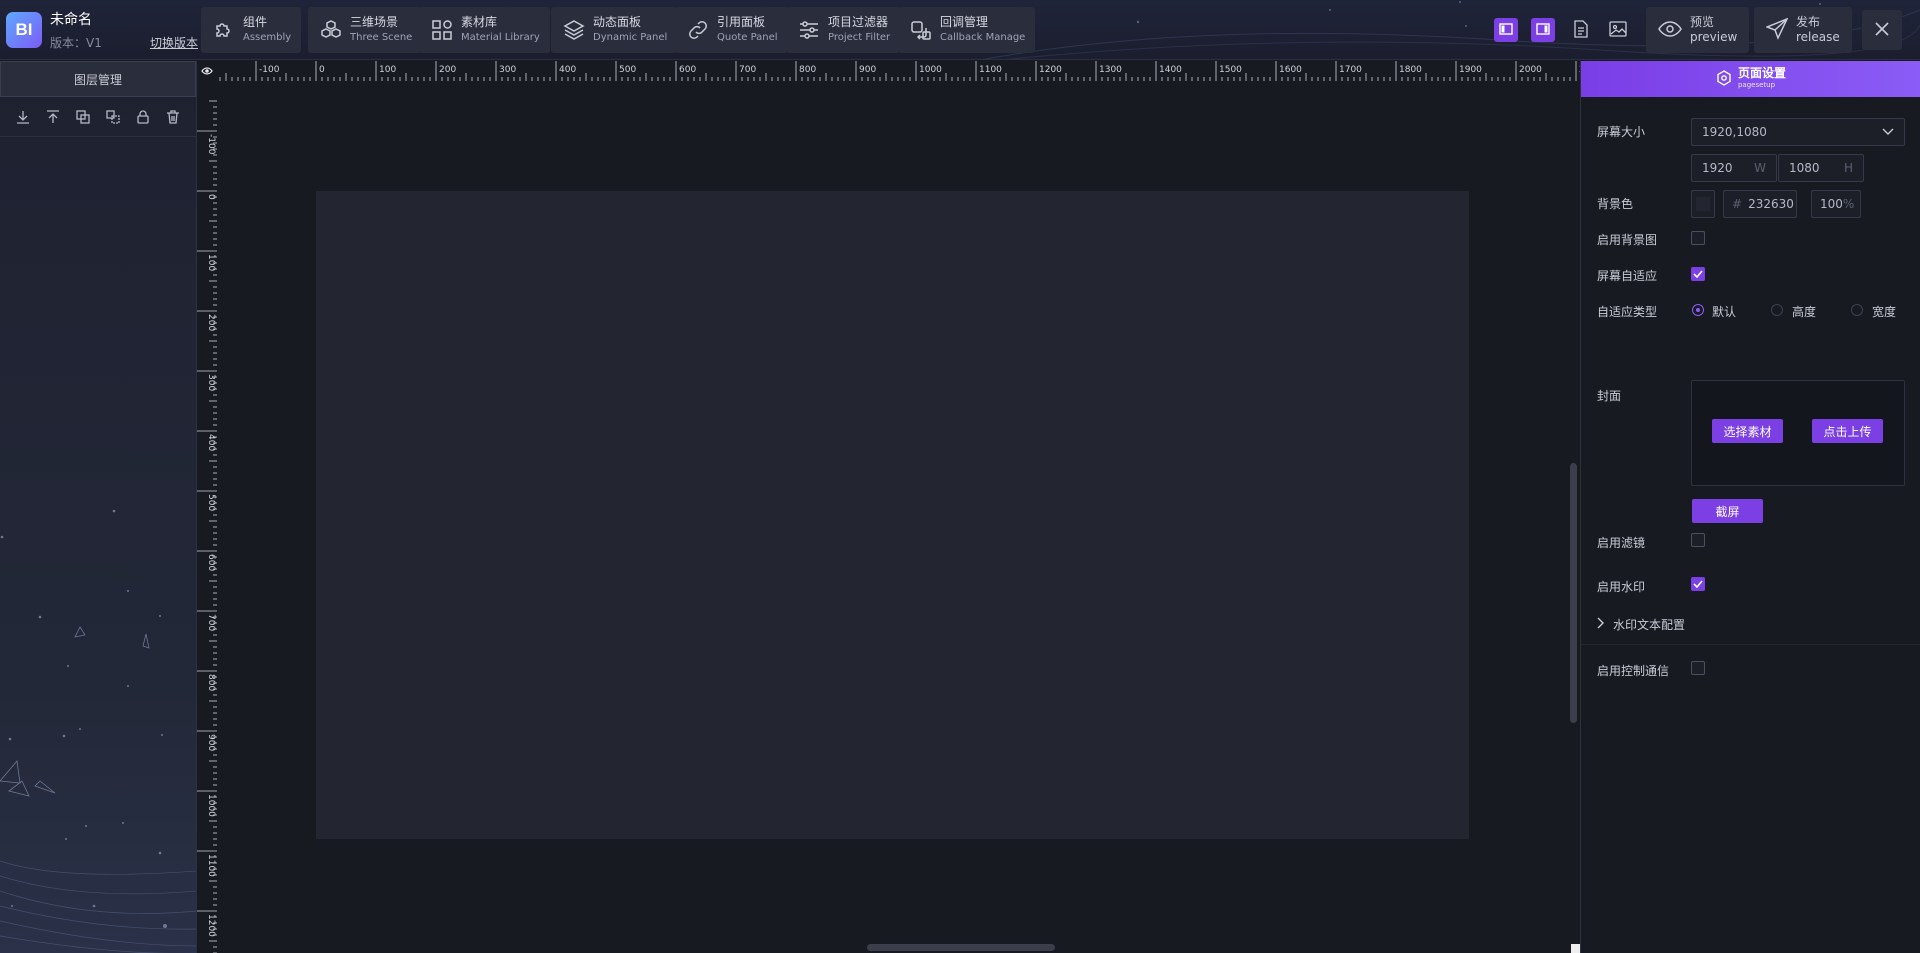 This screenshot has width=1920, height=953. What do you see at coordinates (630, 37) in the screenshot?
I see `nav-sublabel: Dynamic Panel` at bounding box center [630, 37].